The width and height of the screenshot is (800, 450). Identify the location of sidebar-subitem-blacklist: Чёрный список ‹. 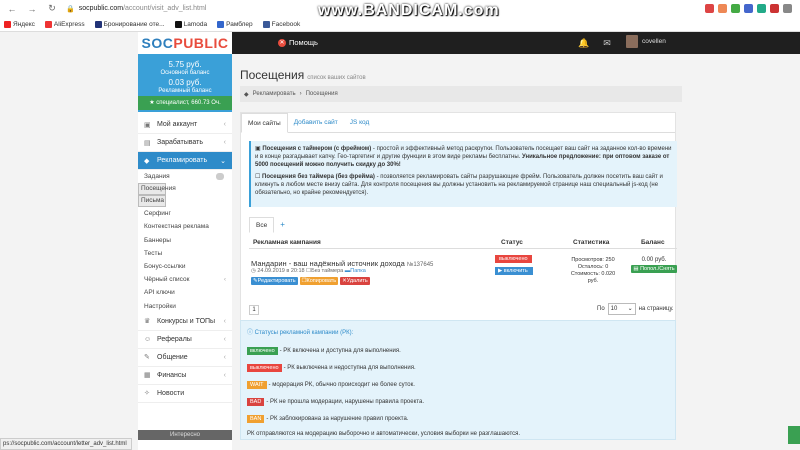
(185, 279).